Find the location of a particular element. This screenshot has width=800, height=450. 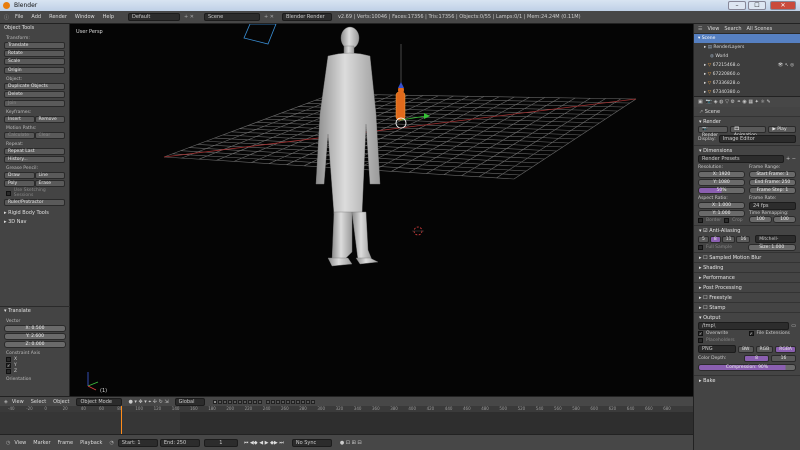

play-button: ▶ Play is located at coordinates (782, 129).